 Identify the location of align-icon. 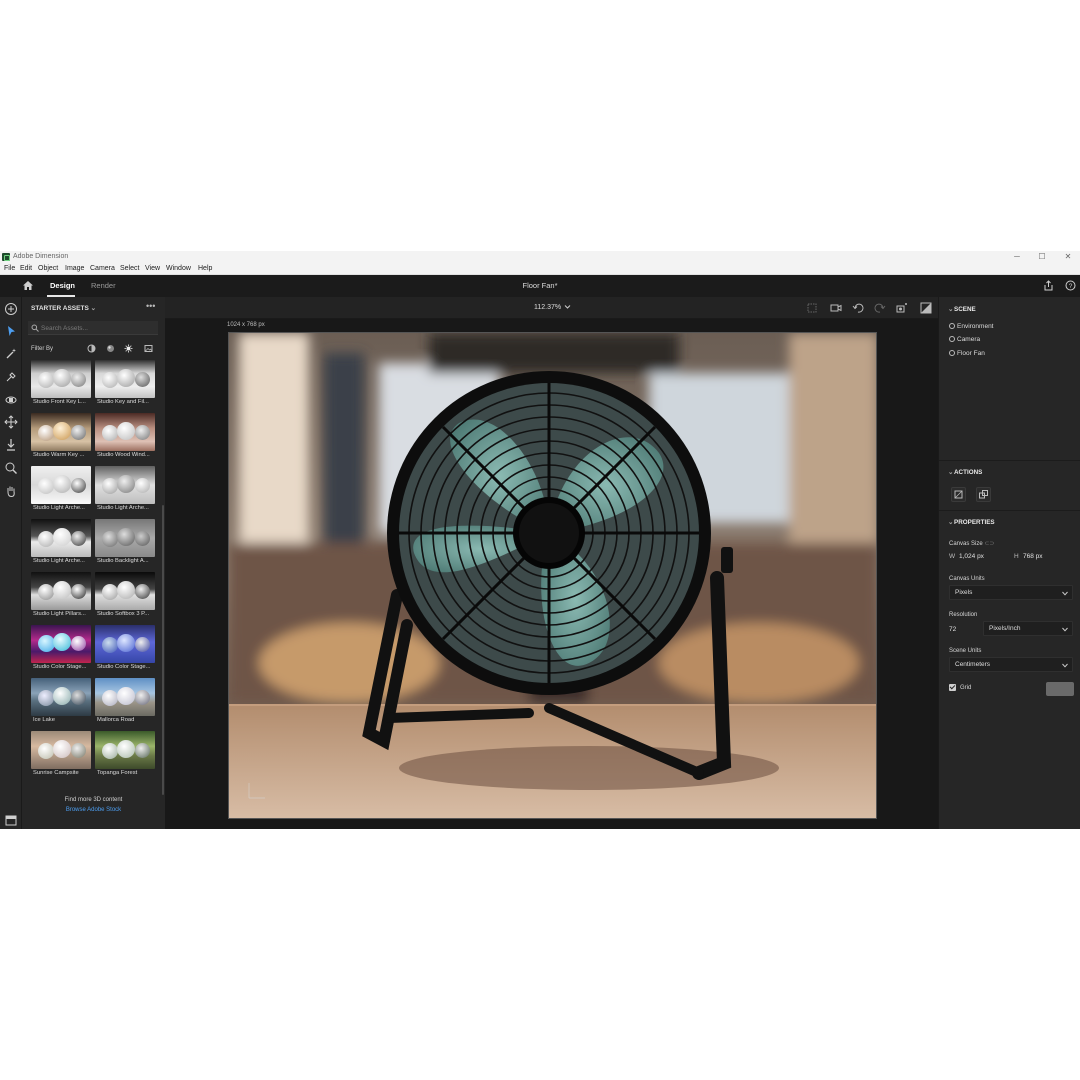
(958, 494).